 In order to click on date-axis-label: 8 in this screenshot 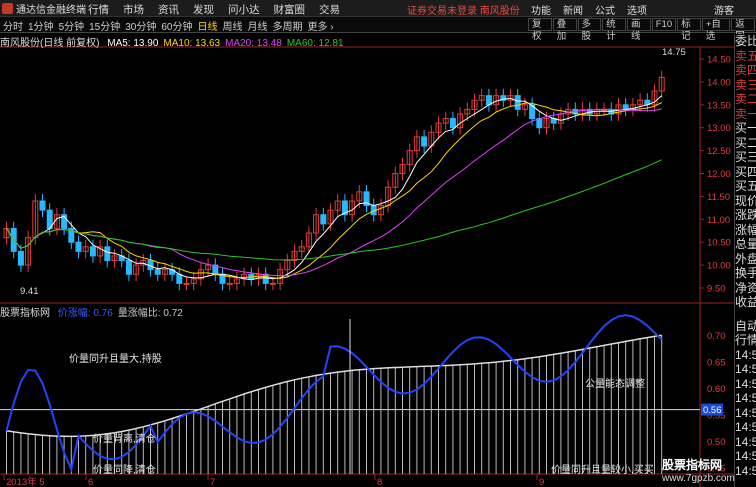, I will do `click(379, 482)`.